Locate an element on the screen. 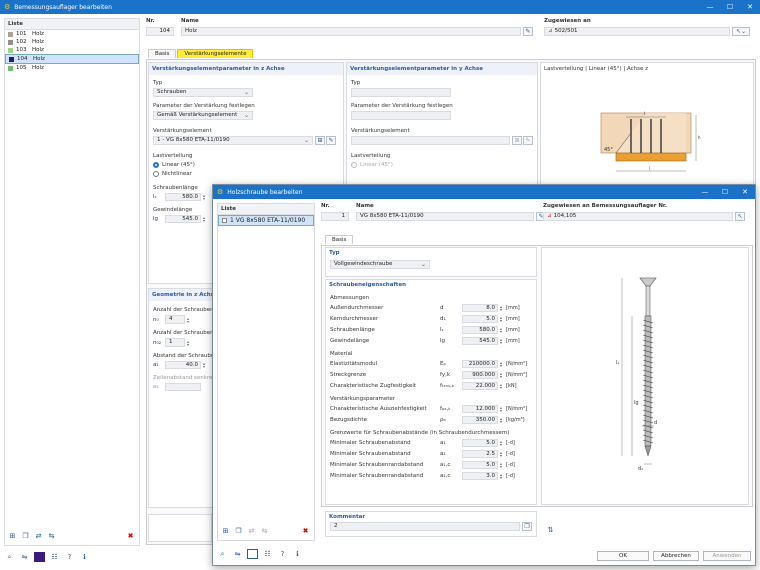 This screenshot has height=570, width=760. property-row: Streckgrenze fy,k 900.000 ▴ ▾ [N/mm²] is located at coordinates (431, 375).